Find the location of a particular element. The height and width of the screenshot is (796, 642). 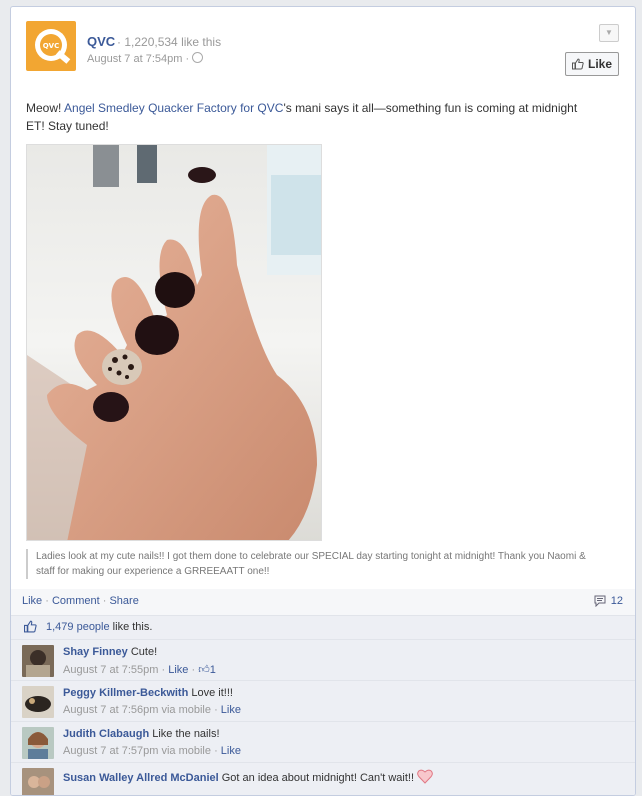

share-link: Share is located at coordinates (123, 601).